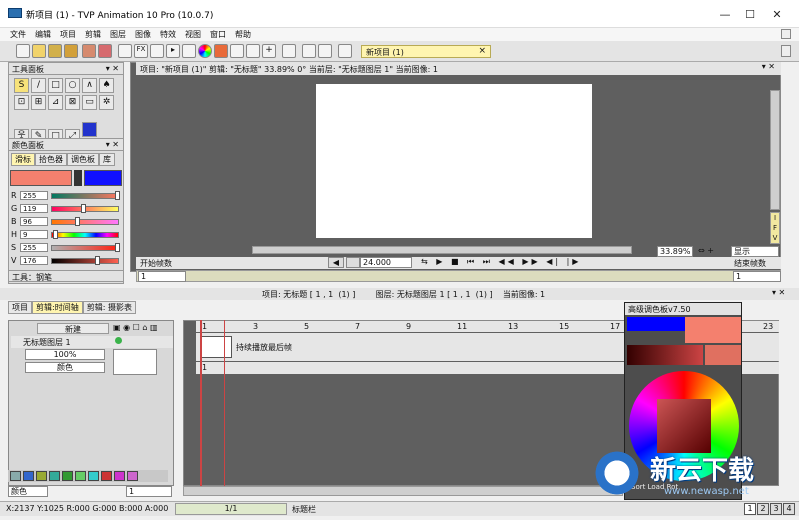  I want to click on tab-picker: 拾色器, so click(51, 159).